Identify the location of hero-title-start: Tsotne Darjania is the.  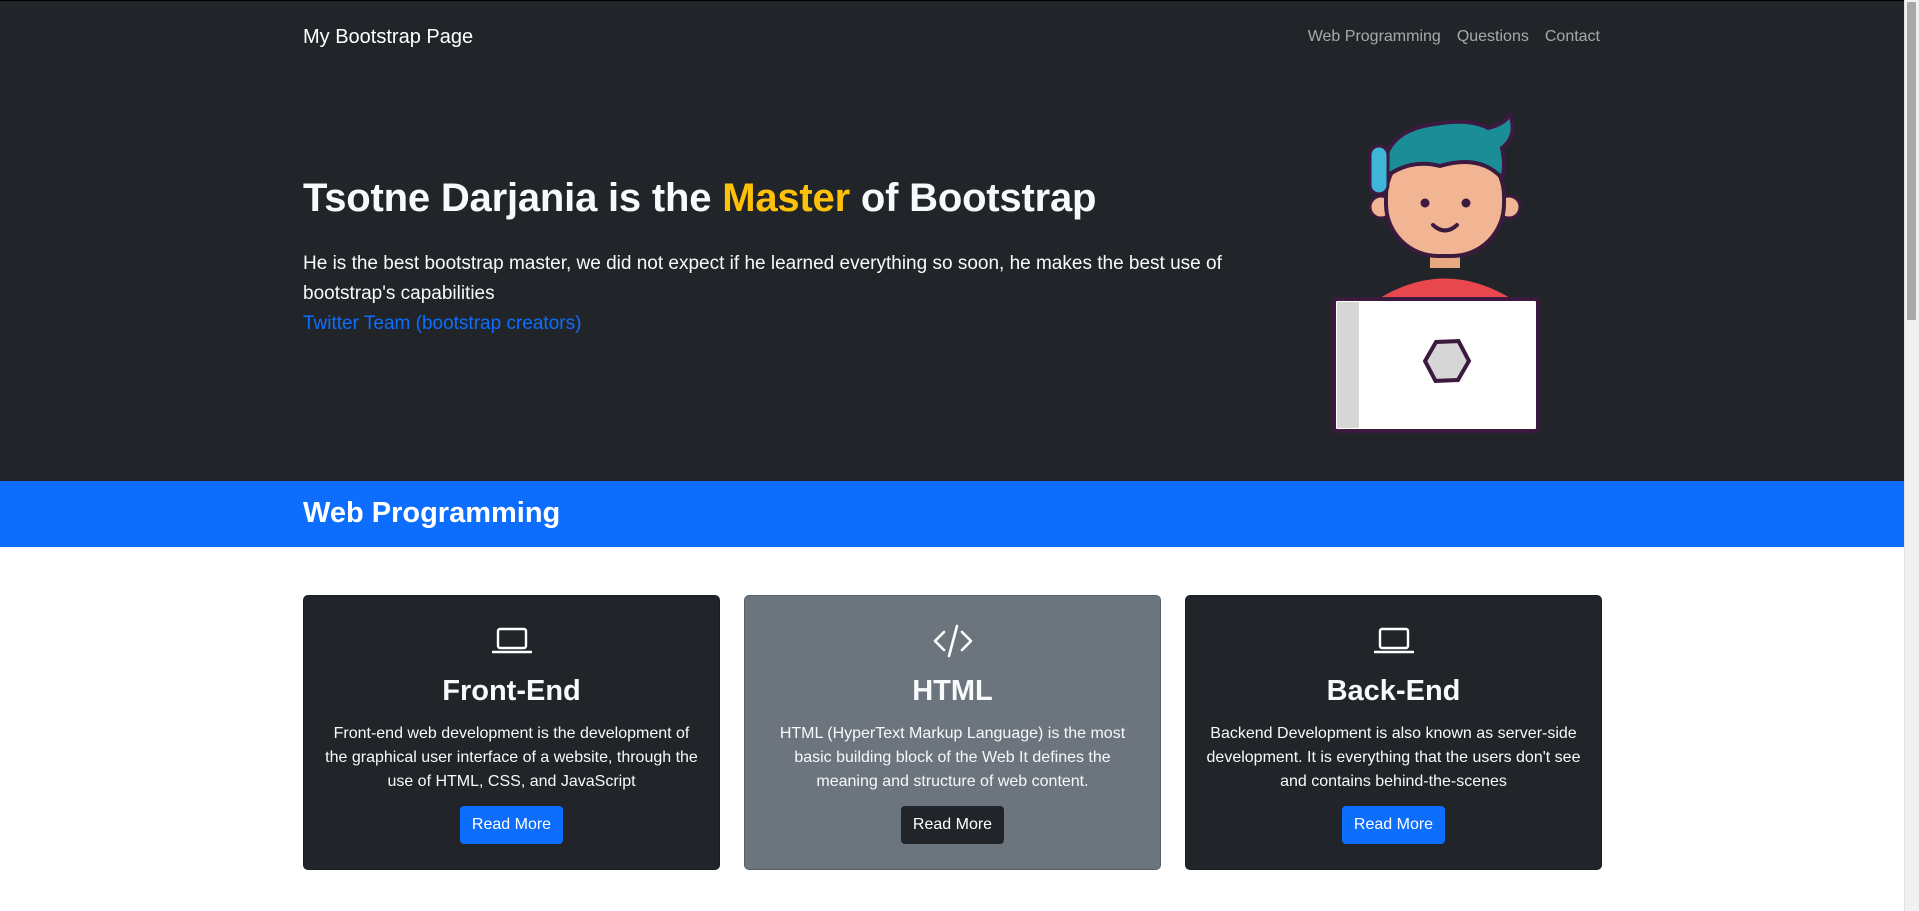
(513, 198).